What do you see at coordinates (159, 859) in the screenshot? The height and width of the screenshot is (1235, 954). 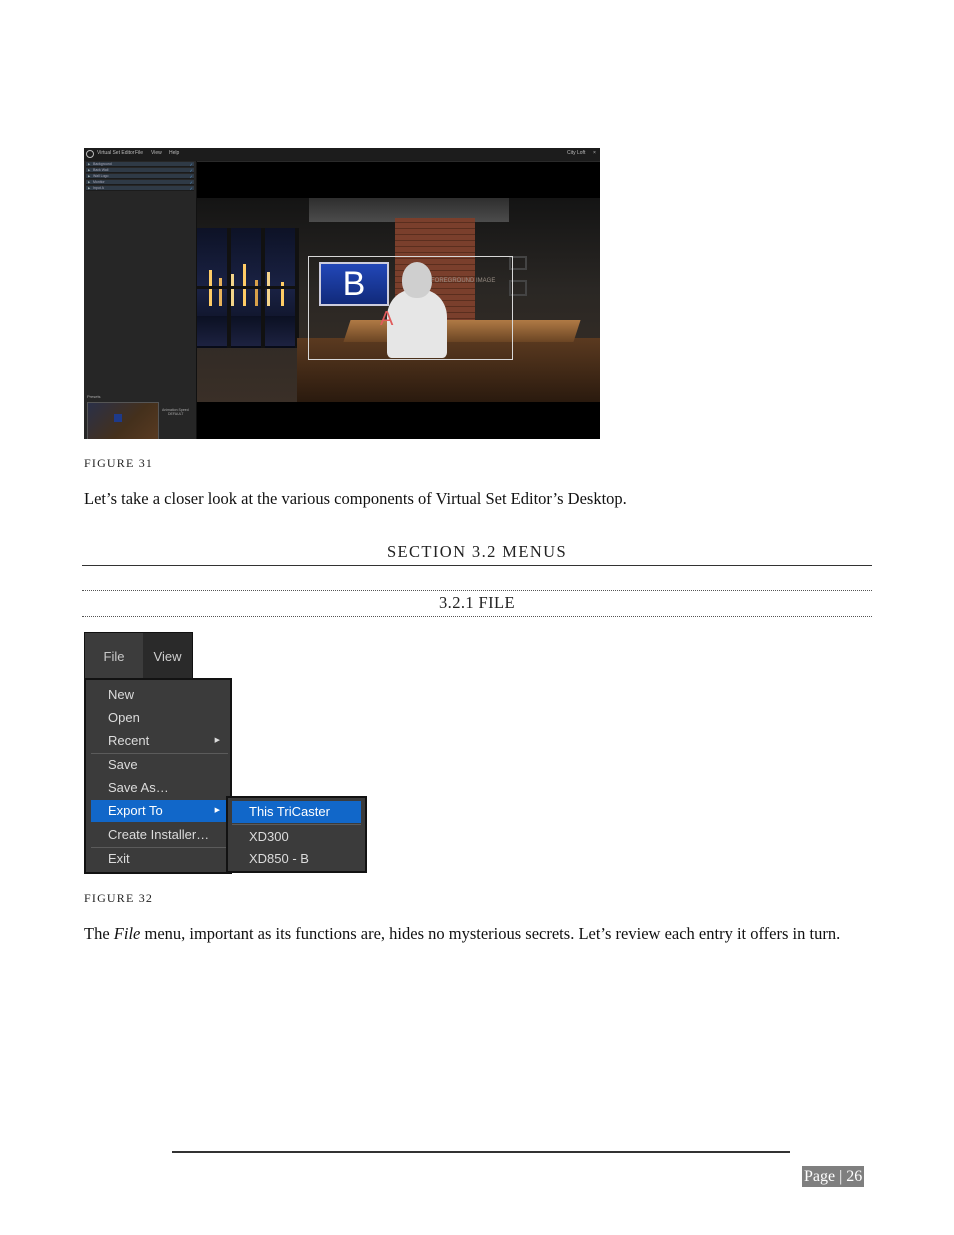 I see `menu-item-exit: Exit` at bounding box center [159, 859].